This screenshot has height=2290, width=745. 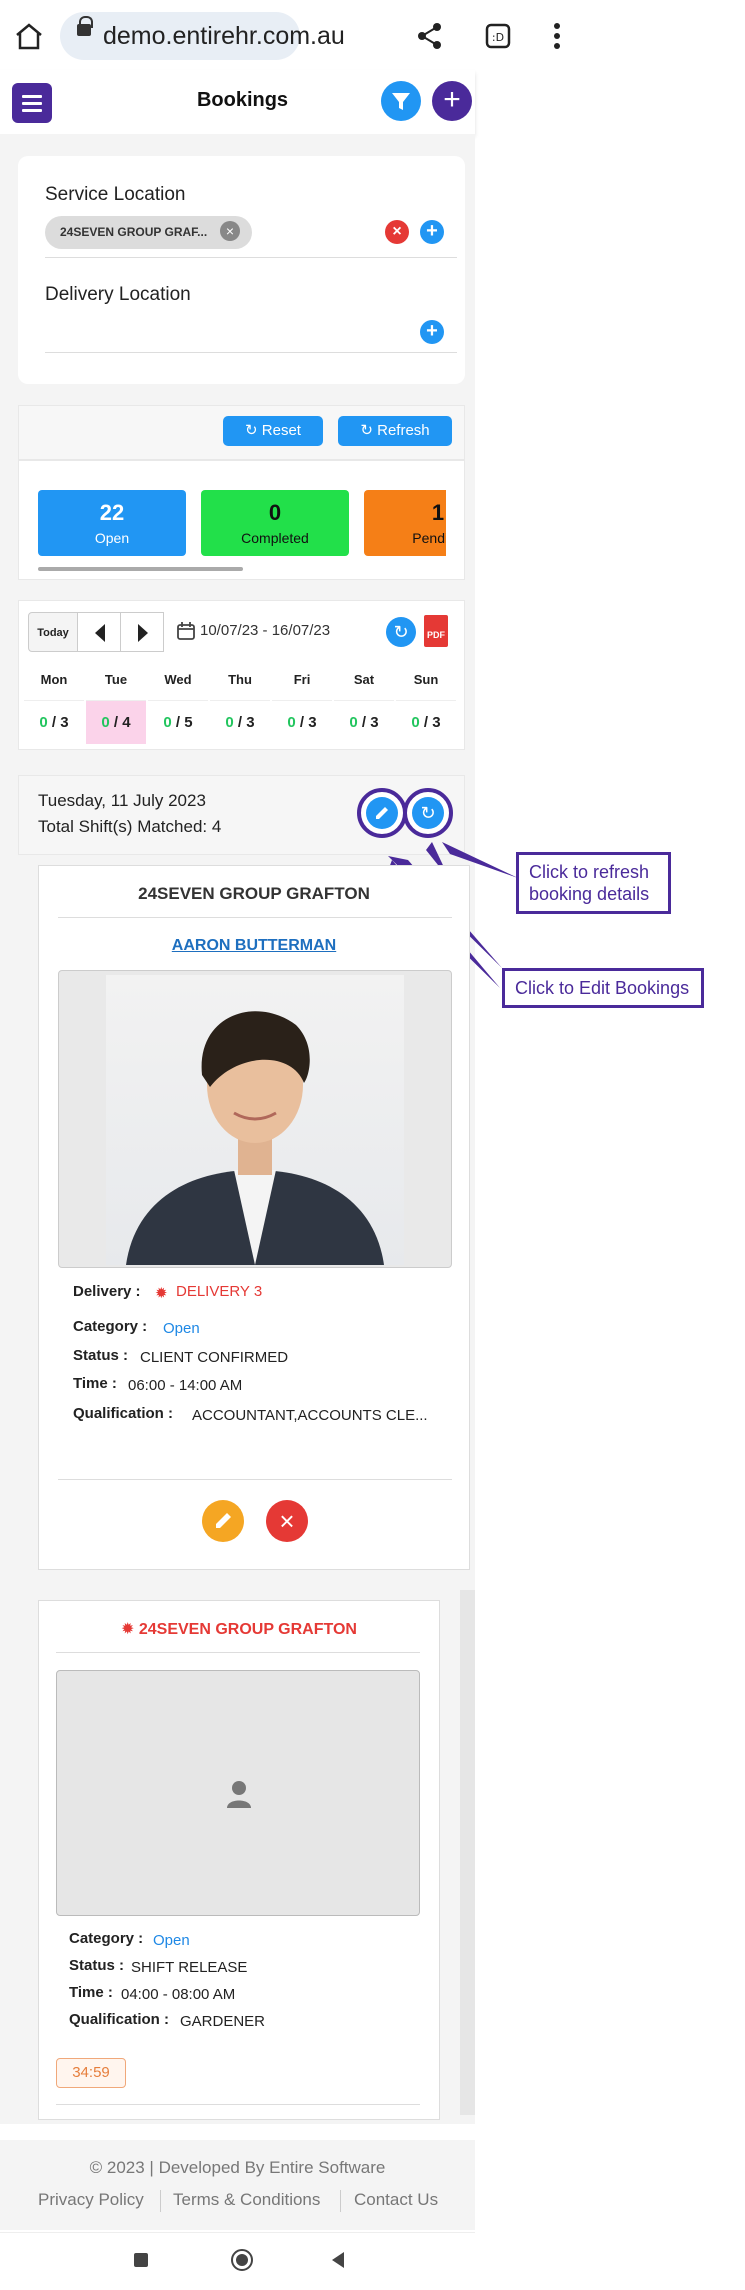 I want to click on add-service-location-button: +, so click(x=432, y=232).